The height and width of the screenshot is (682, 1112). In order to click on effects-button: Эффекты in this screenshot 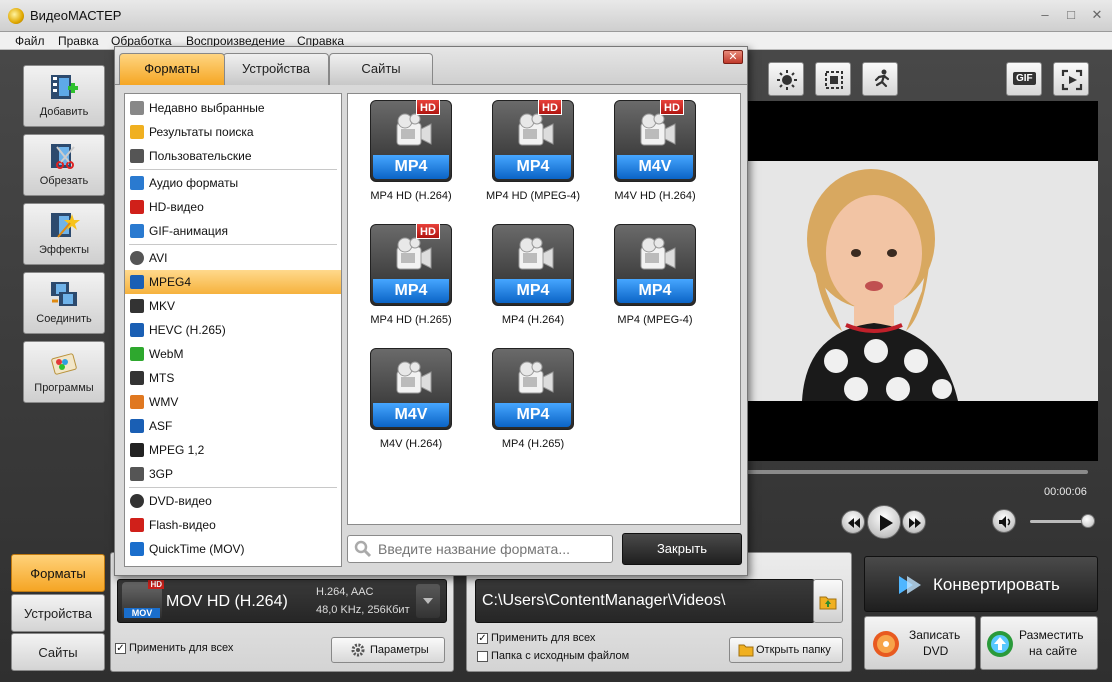, I will do `click(64, 234)`.